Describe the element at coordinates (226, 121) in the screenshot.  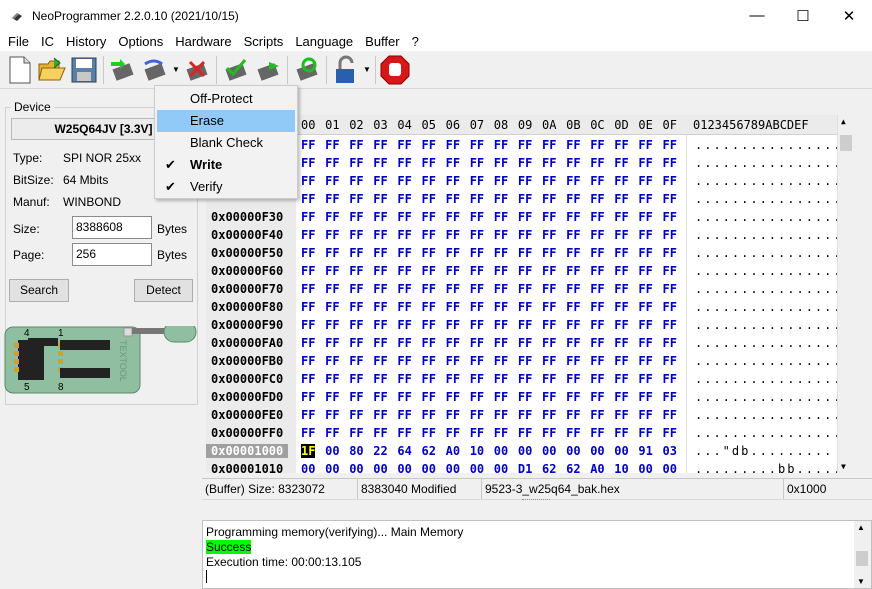
I see `menu-item-erase: Erase` at that location.